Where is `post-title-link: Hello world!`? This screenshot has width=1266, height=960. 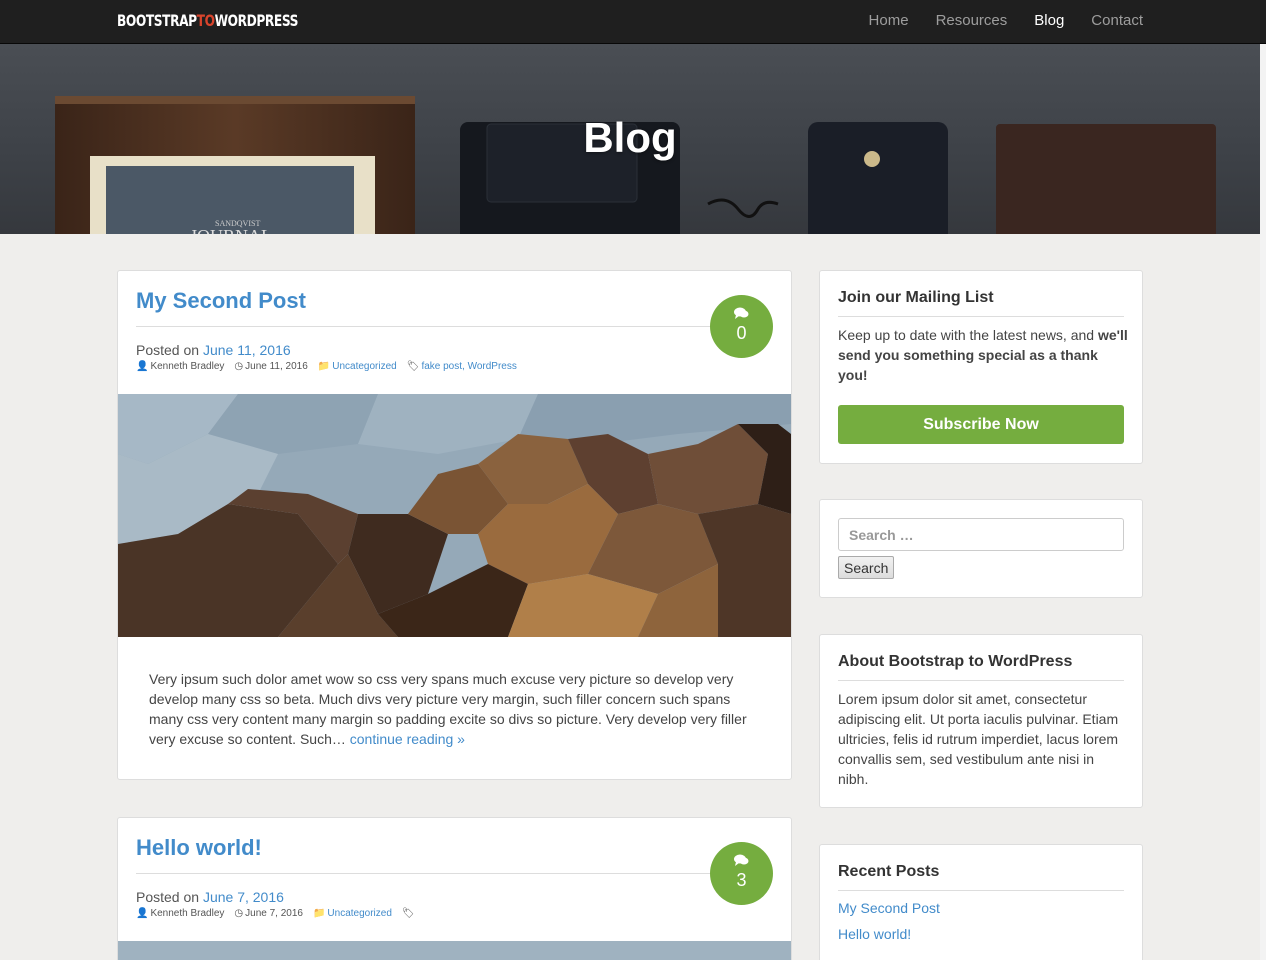
post-title-link: Hello world! is located at coordinates (199, 848).